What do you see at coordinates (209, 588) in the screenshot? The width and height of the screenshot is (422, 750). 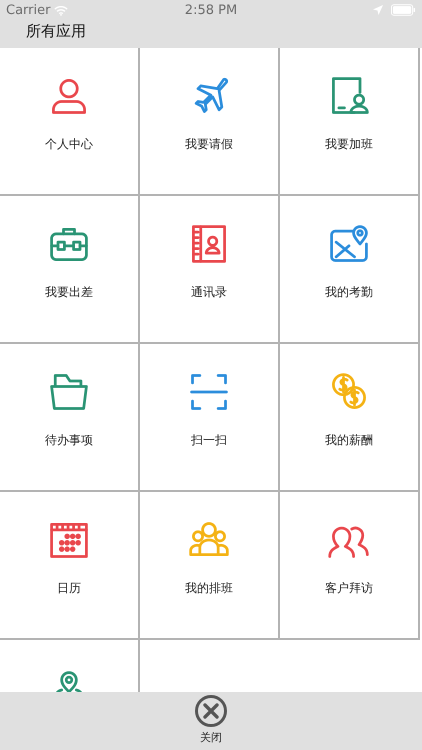 I see `app-label: 我的排班` at bounding box center [209, 588].